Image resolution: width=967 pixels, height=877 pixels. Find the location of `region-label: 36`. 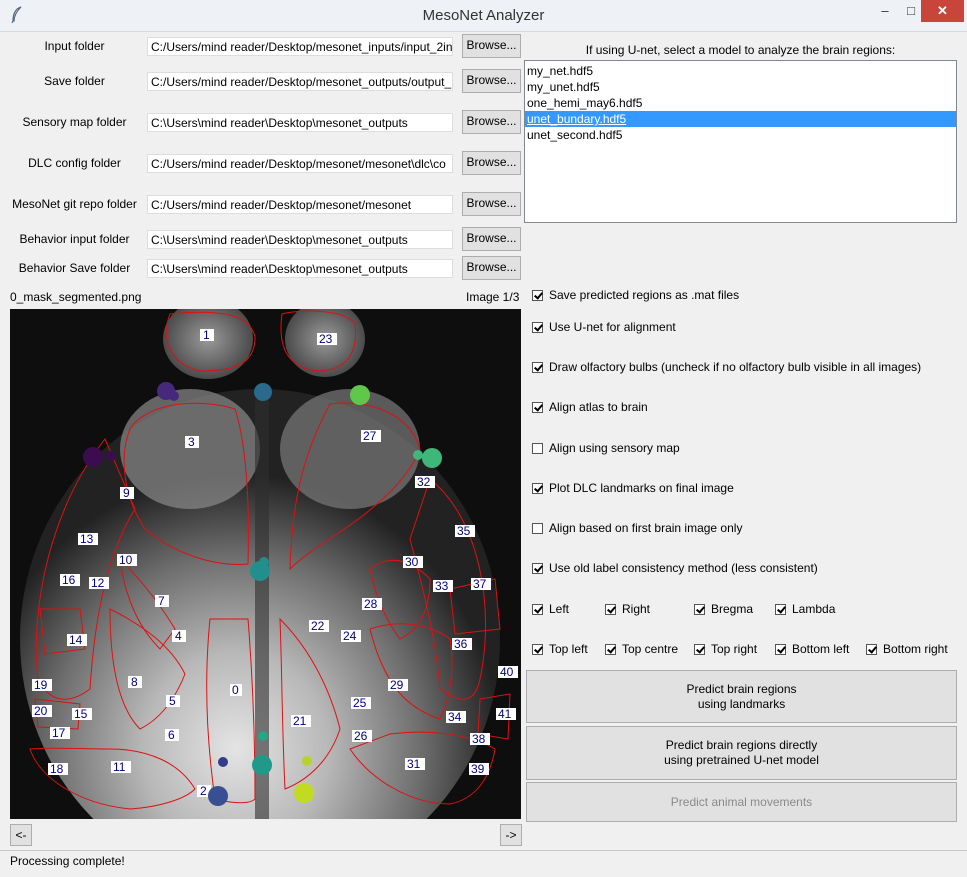

region-label: 36 is located at coordinates (461, 644).